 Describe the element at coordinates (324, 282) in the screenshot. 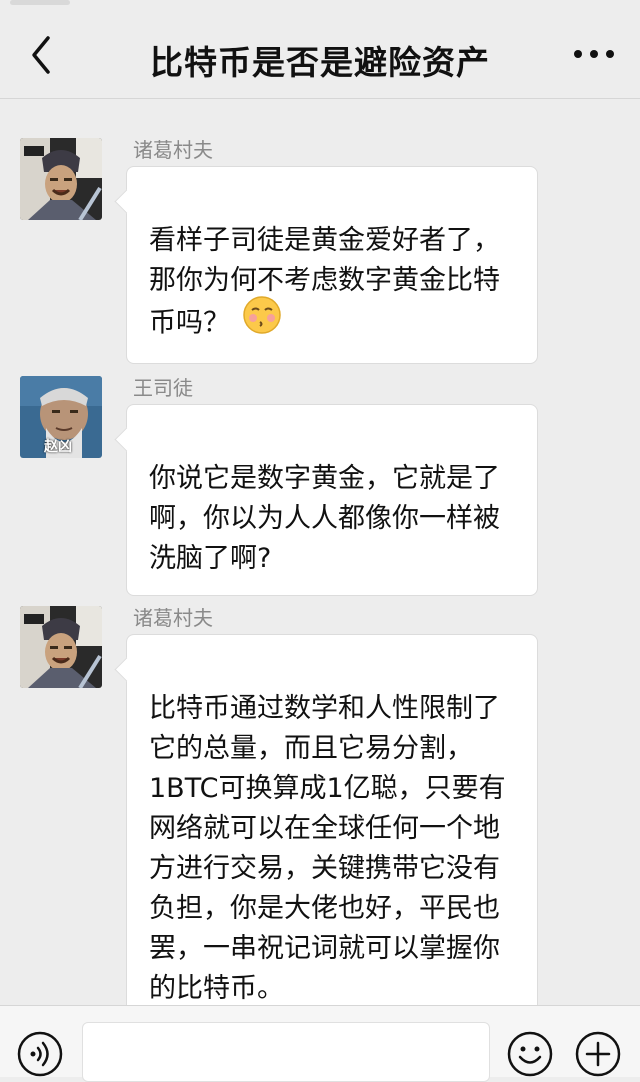

I see `message-text: 看样子司徒是黄金爱好者了， 那你为何不考虑数字黄金比特 币吗？` at that location.